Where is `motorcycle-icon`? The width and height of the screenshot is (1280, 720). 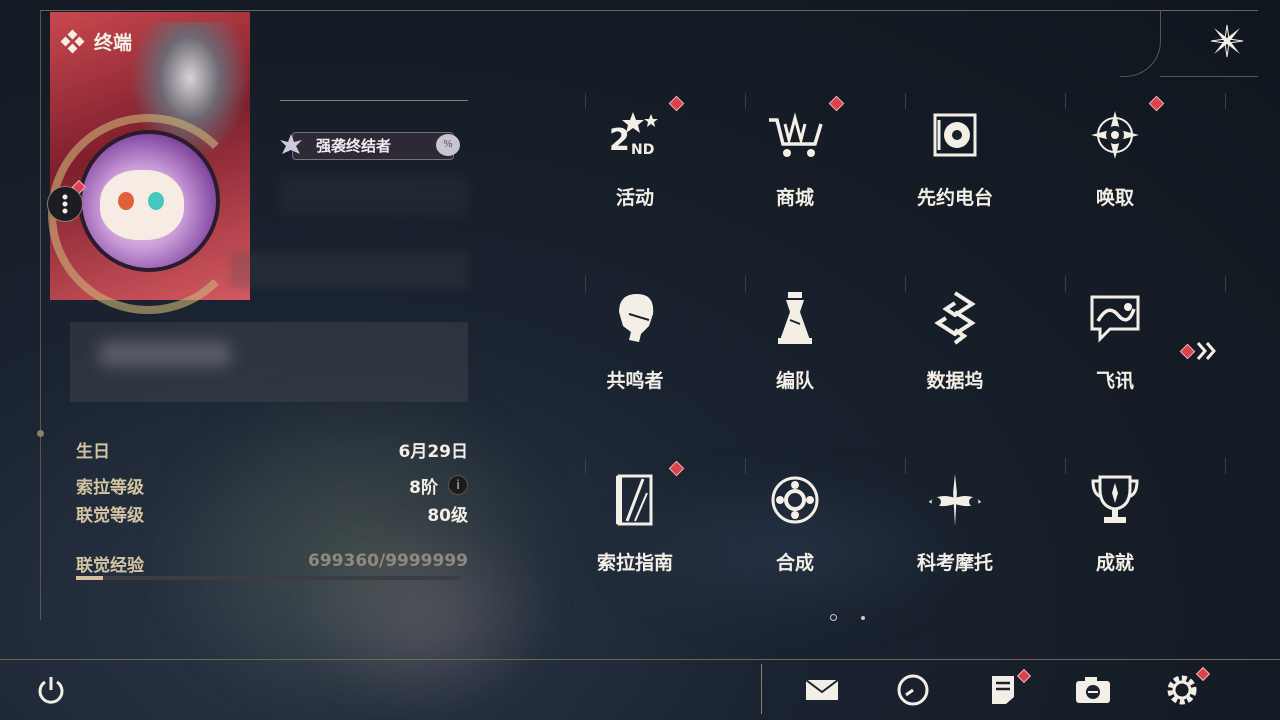
motorcycle-icon is located at coordinates (955, 500).